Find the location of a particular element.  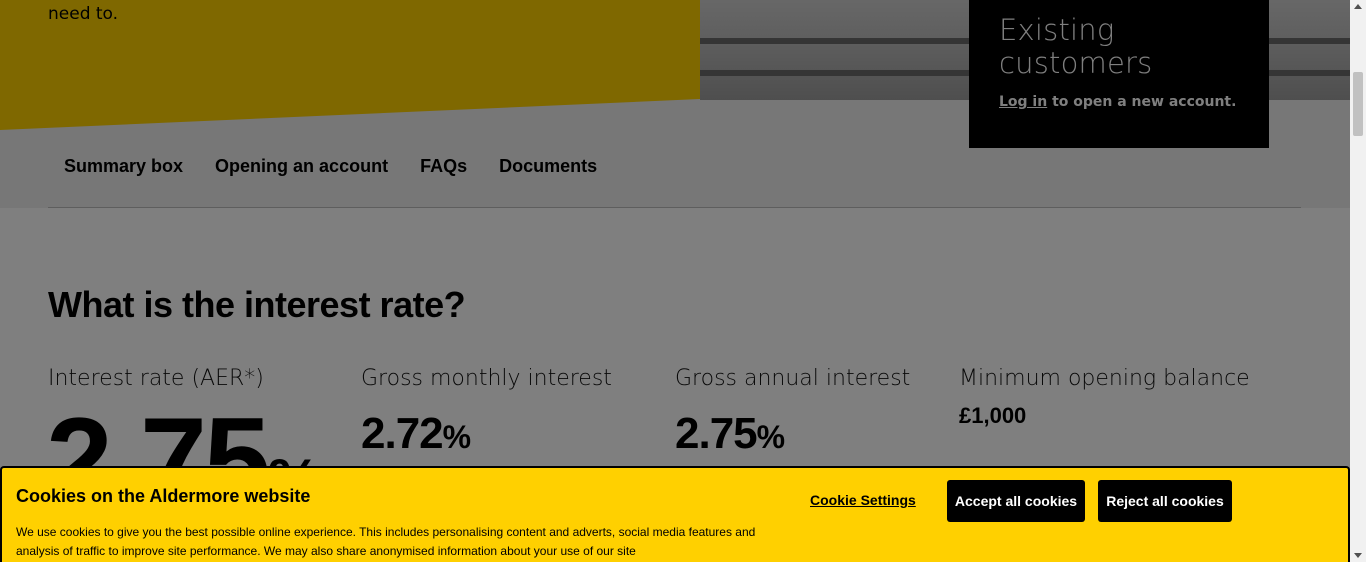

cookie-banner-title: Cookies on the Aldermore website is located at coordinates (163, 496).